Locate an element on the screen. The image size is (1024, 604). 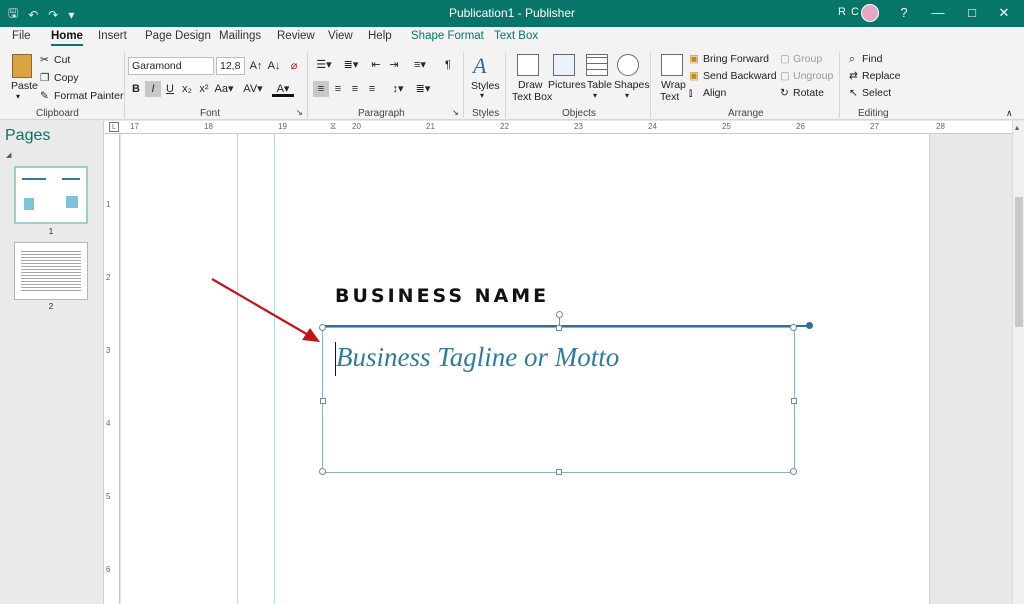
grow-font-icon: A↑ is located at coordinates (256, 66).